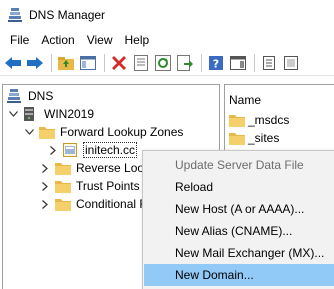 The image size is (334, 289). What do you see at coordinates (69, 114) in the screenshot?
I see `tree-item-label: WIN2019` at bounding box center [69, 114].